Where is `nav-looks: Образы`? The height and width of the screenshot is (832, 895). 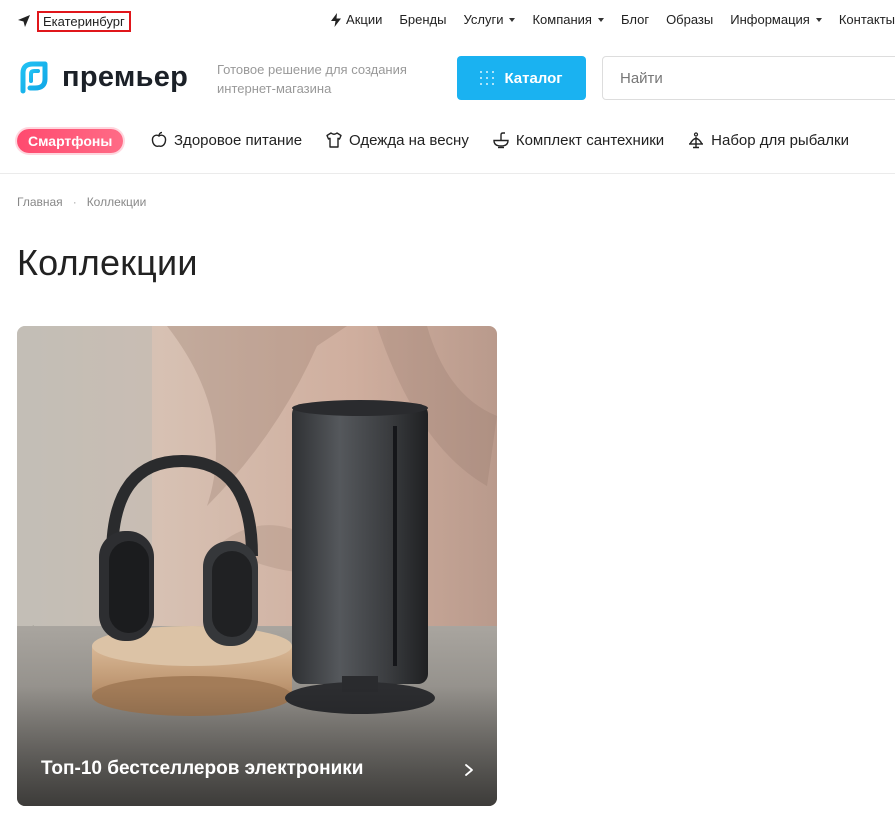 nav-looks: Образы is located at coordinates (689, 19).